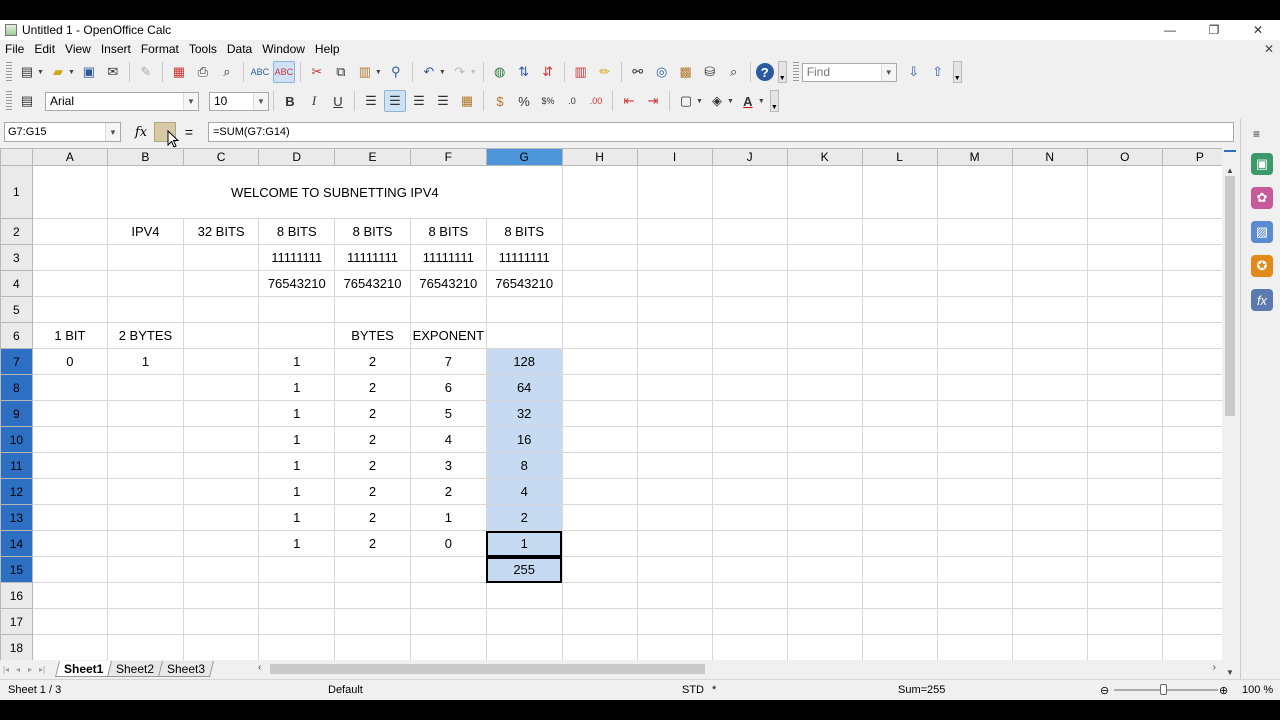 This screenshot has width=1280, height=720. Describe the element at coordinates (899, 257) in the screenshot. I see `cell-l3` at that location.